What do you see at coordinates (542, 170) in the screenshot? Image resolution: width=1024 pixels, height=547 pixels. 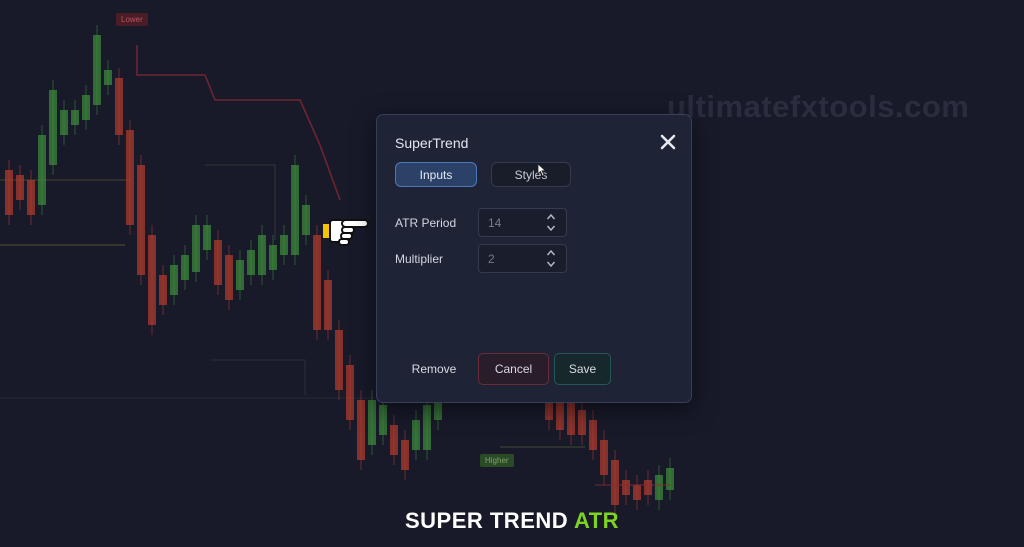 I see `mouse-cursor-icon` at bounding box center [542, 170].